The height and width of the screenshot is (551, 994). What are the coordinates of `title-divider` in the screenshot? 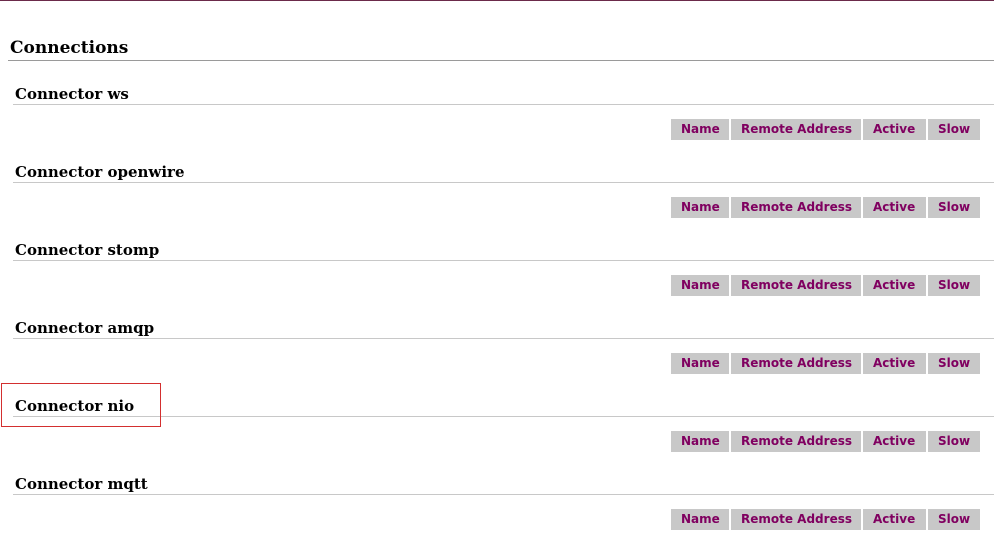 It's located at (501, 60).